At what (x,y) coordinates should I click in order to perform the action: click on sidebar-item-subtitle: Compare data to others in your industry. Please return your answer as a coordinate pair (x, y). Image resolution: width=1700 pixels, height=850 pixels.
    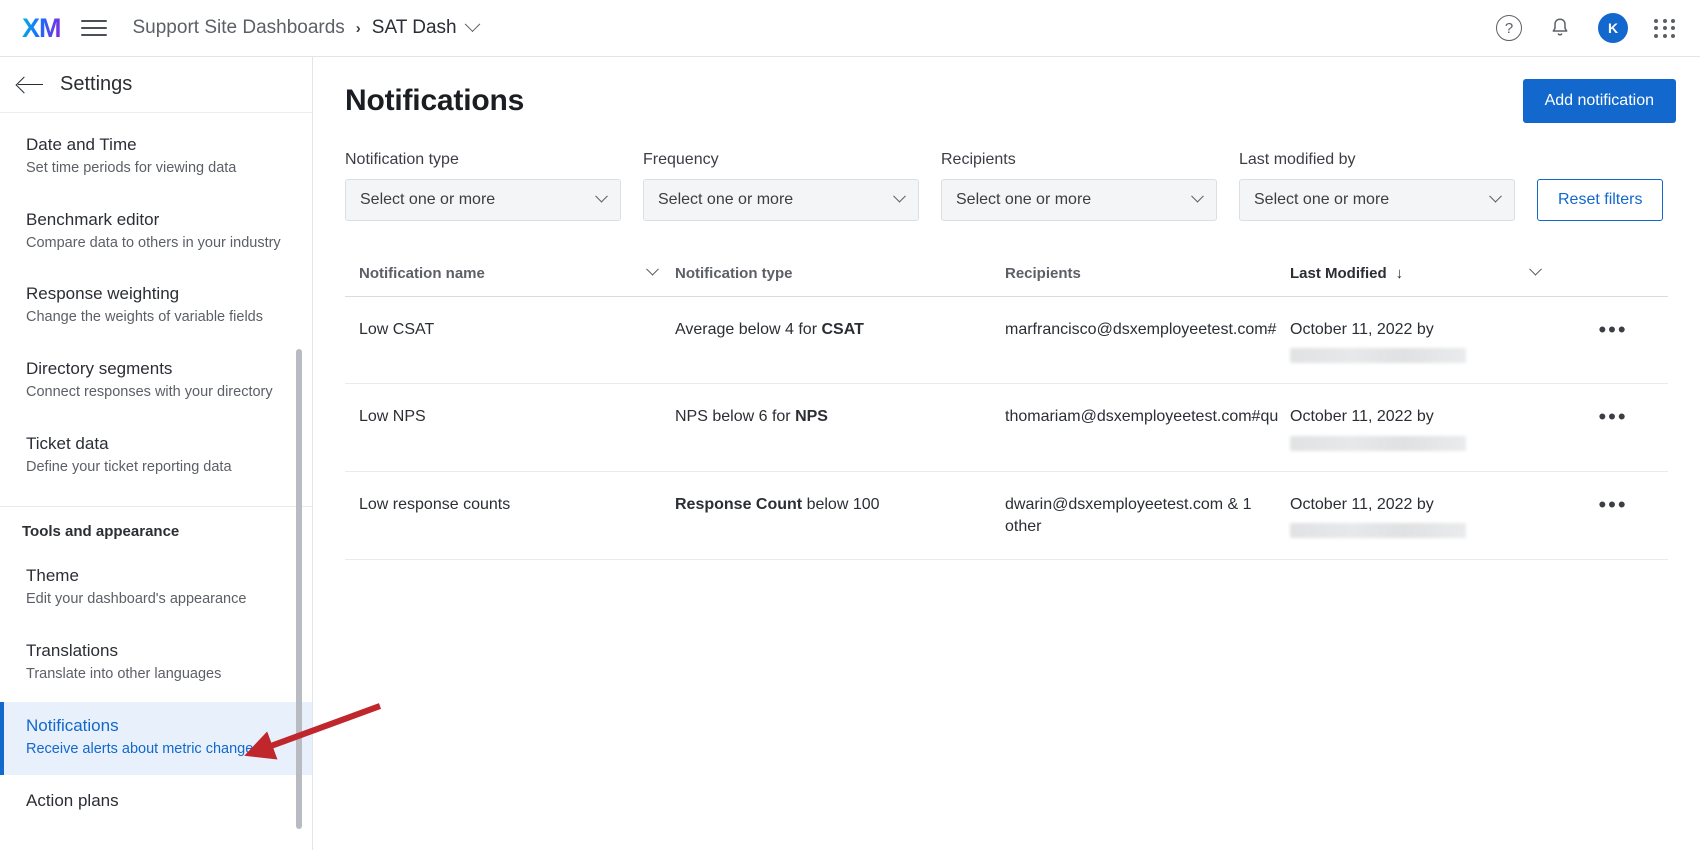
    Looking at the image, I should click on (153, 242).